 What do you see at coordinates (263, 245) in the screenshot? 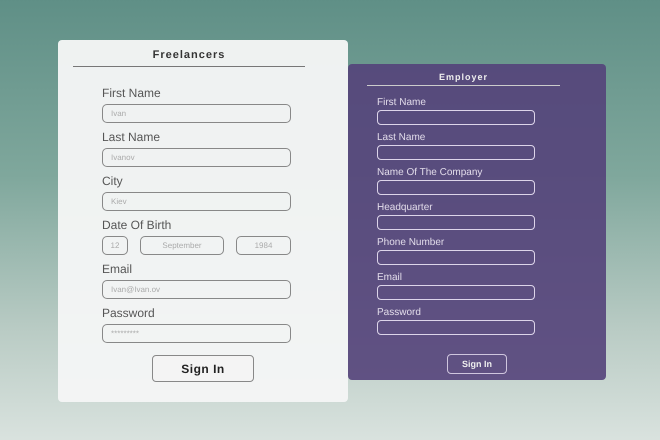
I see `input-field: 1984` at bounding box center [263, 245].